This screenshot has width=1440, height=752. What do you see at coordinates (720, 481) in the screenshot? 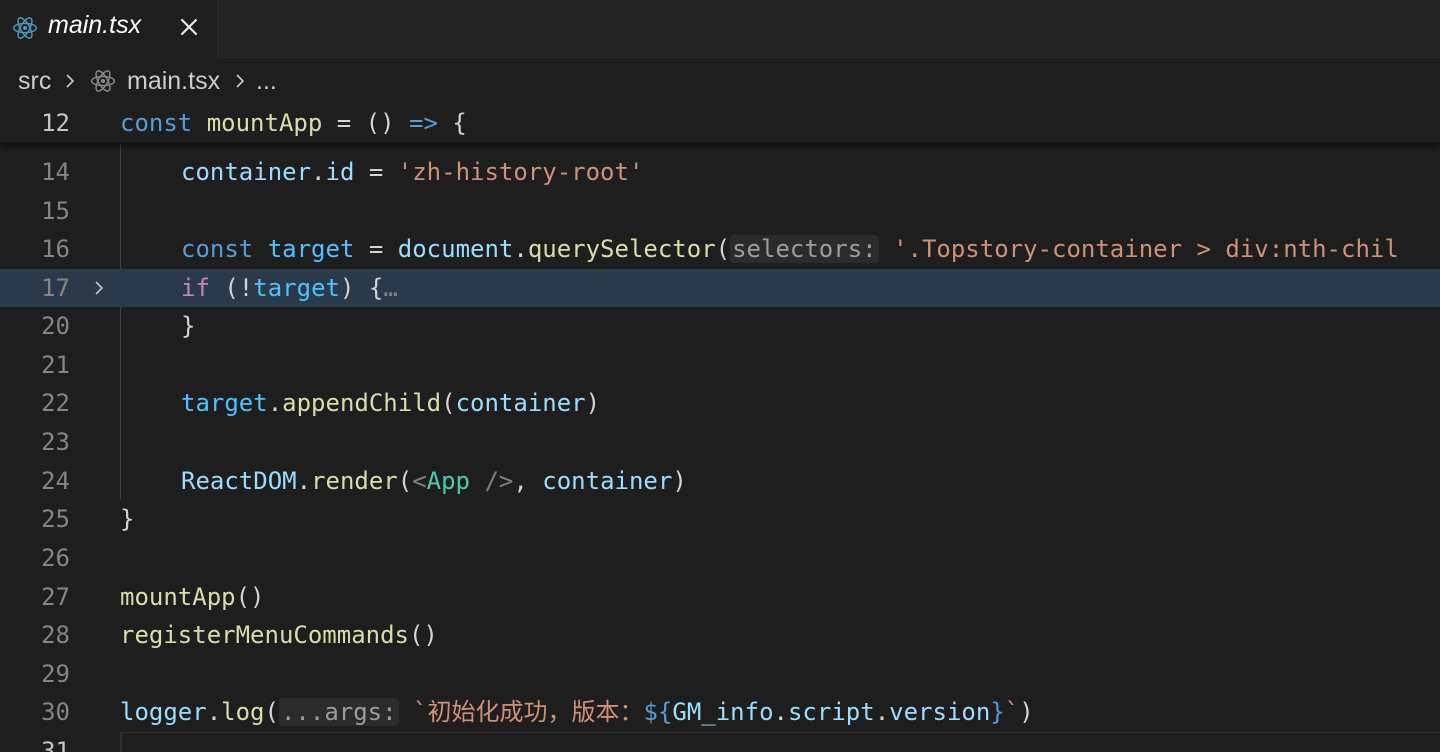
I see `code-line-row: 24 ReactDOM.render(<App />, container)` at bounding box center [720, 481].